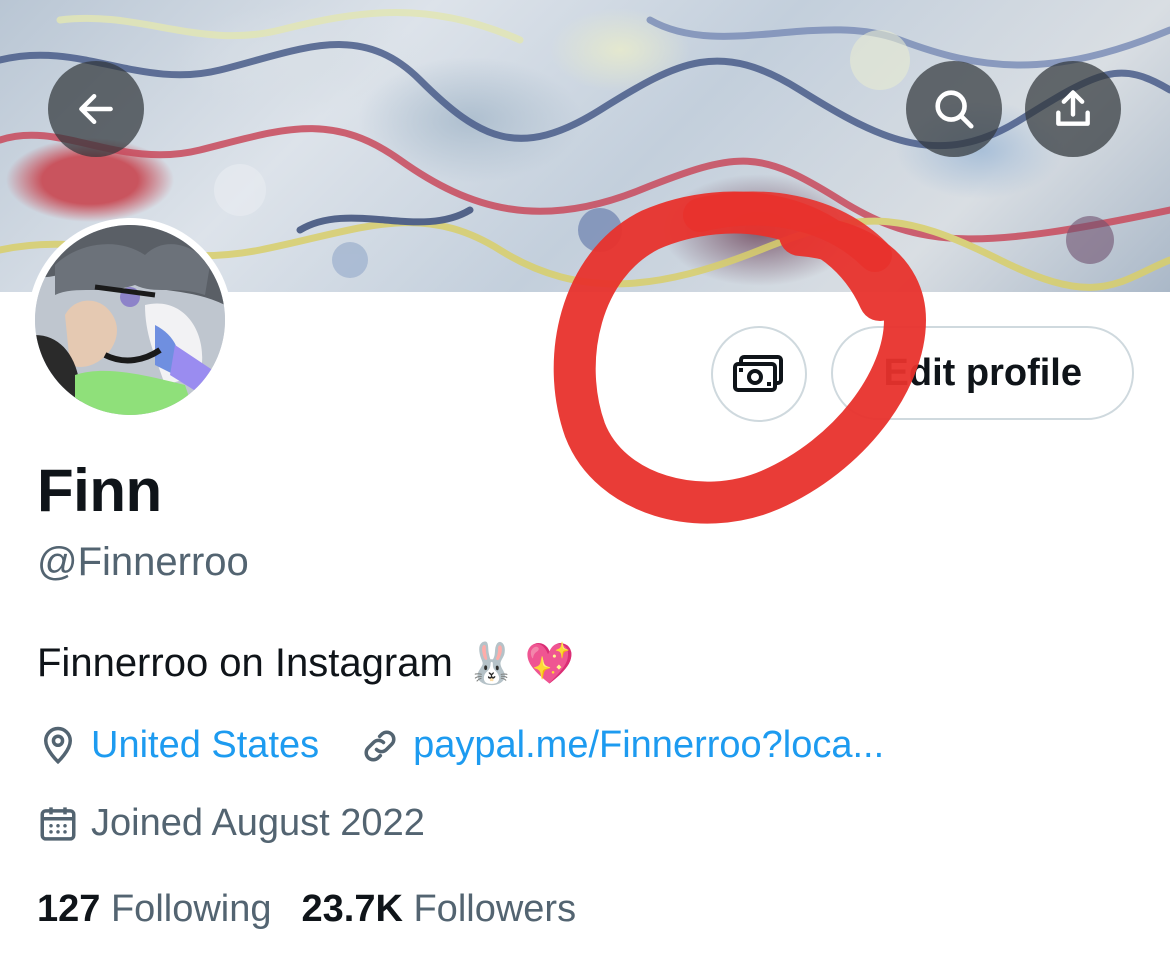 The image size is (1170, 974). What do you see at coordinates (495, 909) in the screenshot?
I see `followers-label: Followers` at bounding box center [495, 909].